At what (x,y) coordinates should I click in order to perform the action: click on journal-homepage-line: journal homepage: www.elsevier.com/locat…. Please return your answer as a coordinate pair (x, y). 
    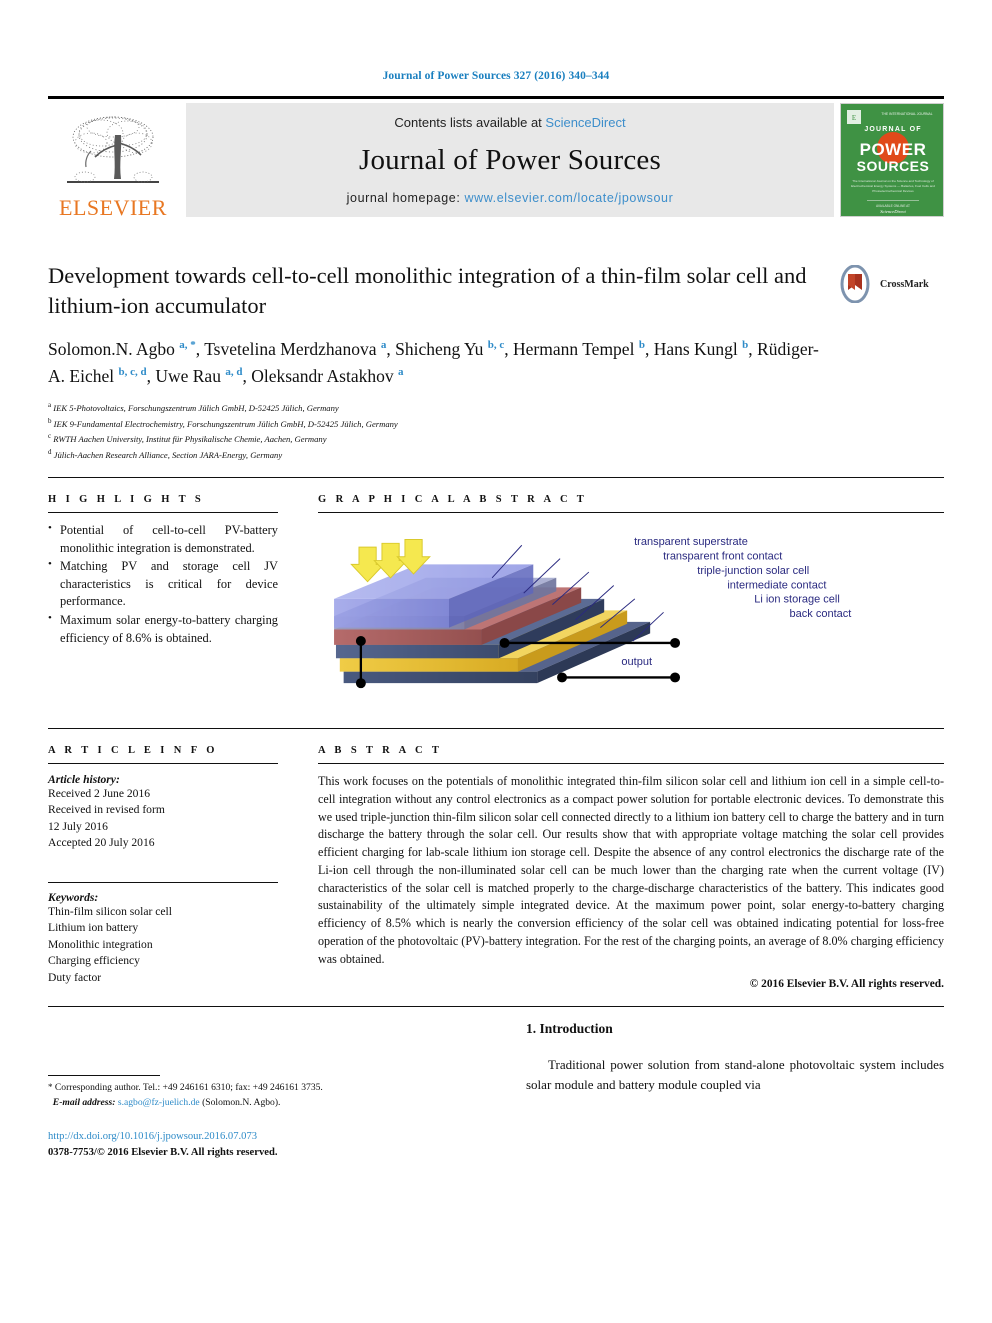
    Looking at the image, I should click on (510, 198).